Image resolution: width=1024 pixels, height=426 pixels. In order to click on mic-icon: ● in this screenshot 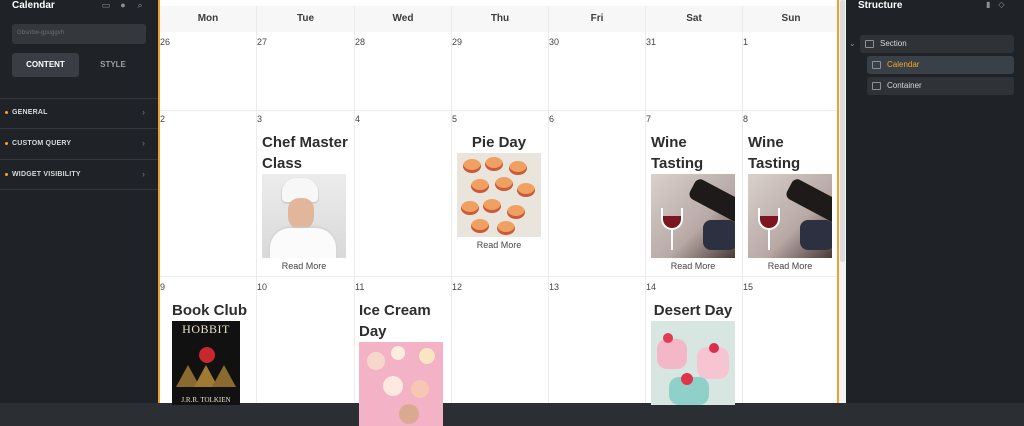, I will do `click(123, 5)`.